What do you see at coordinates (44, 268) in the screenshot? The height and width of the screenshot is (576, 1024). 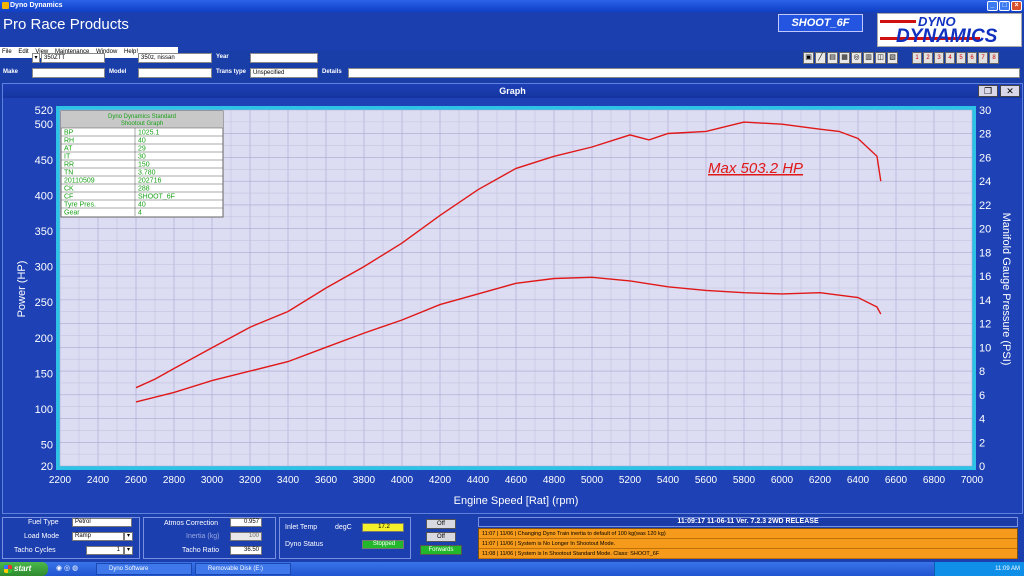 I see `y-tick-label: 300` at bounding box center [44, 268].